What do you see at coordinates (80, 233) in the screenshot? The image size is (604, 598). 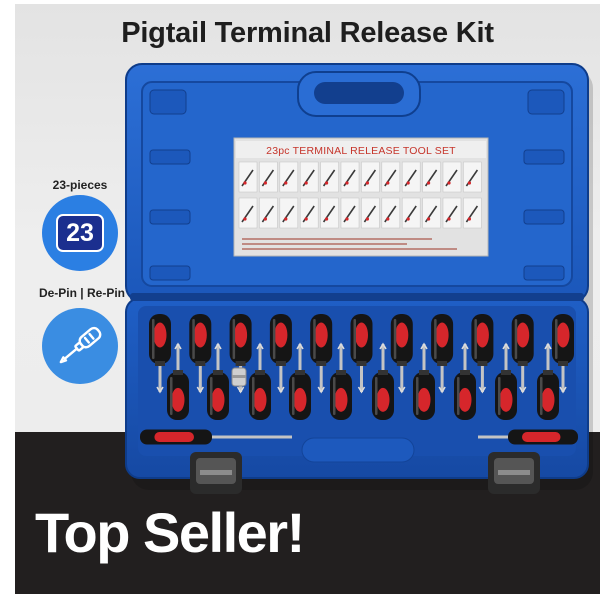 I see `pieces-count-badge: 23` at bounding box center [80, 233].